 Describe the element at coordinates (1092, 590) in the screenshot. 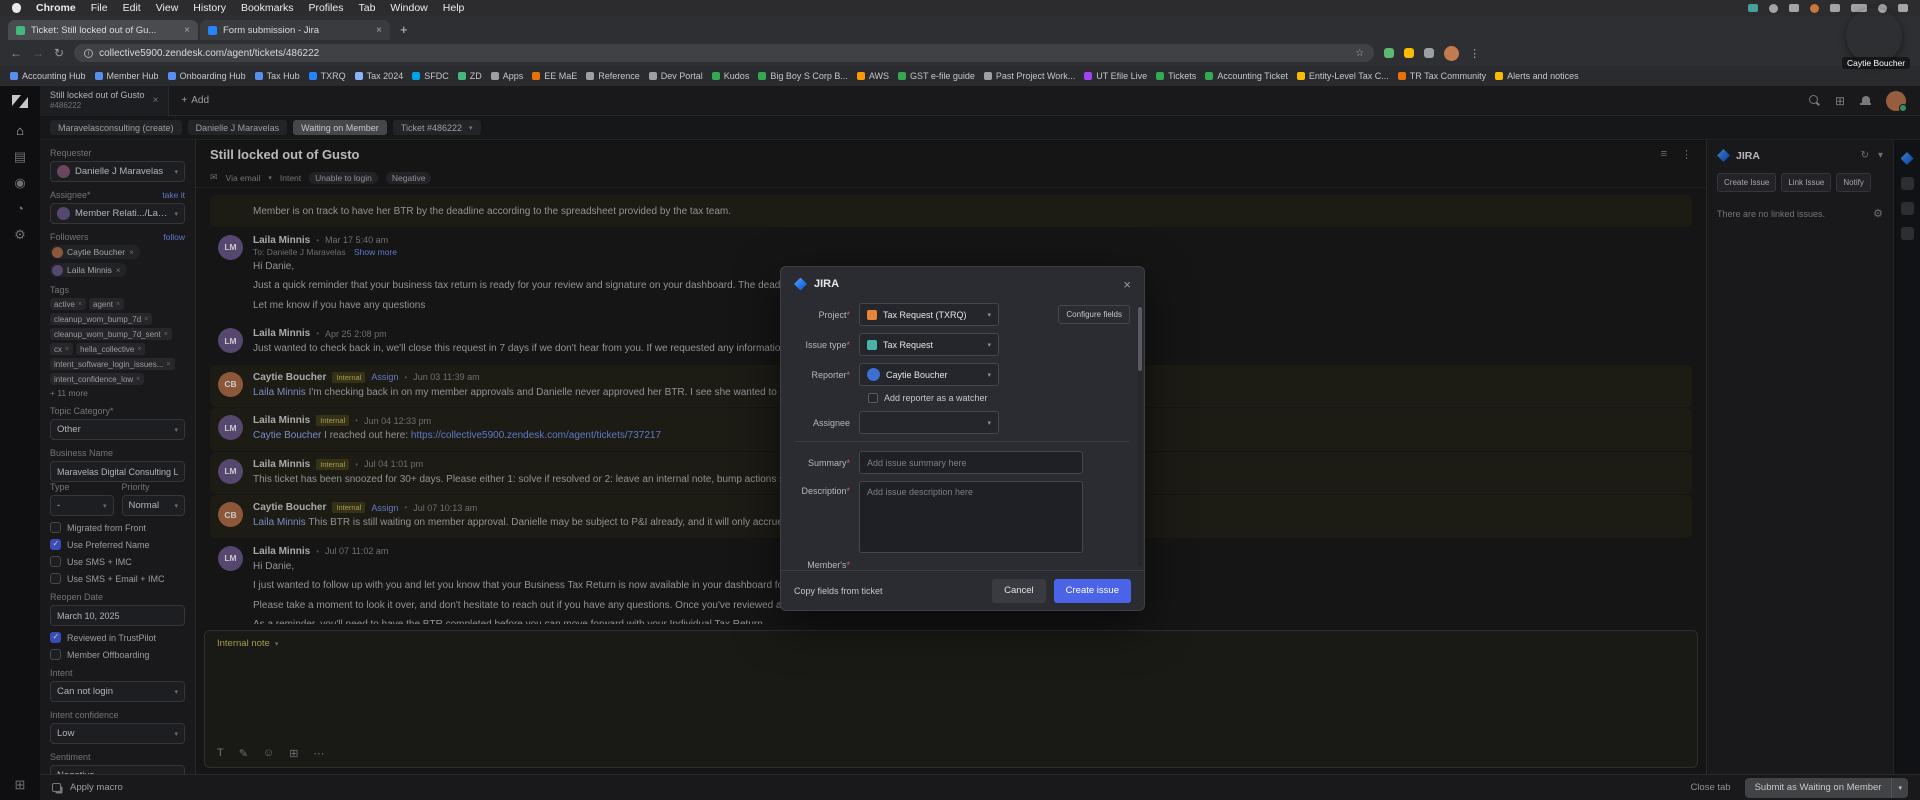

I see `create-issue-button: Create issue` at that location.